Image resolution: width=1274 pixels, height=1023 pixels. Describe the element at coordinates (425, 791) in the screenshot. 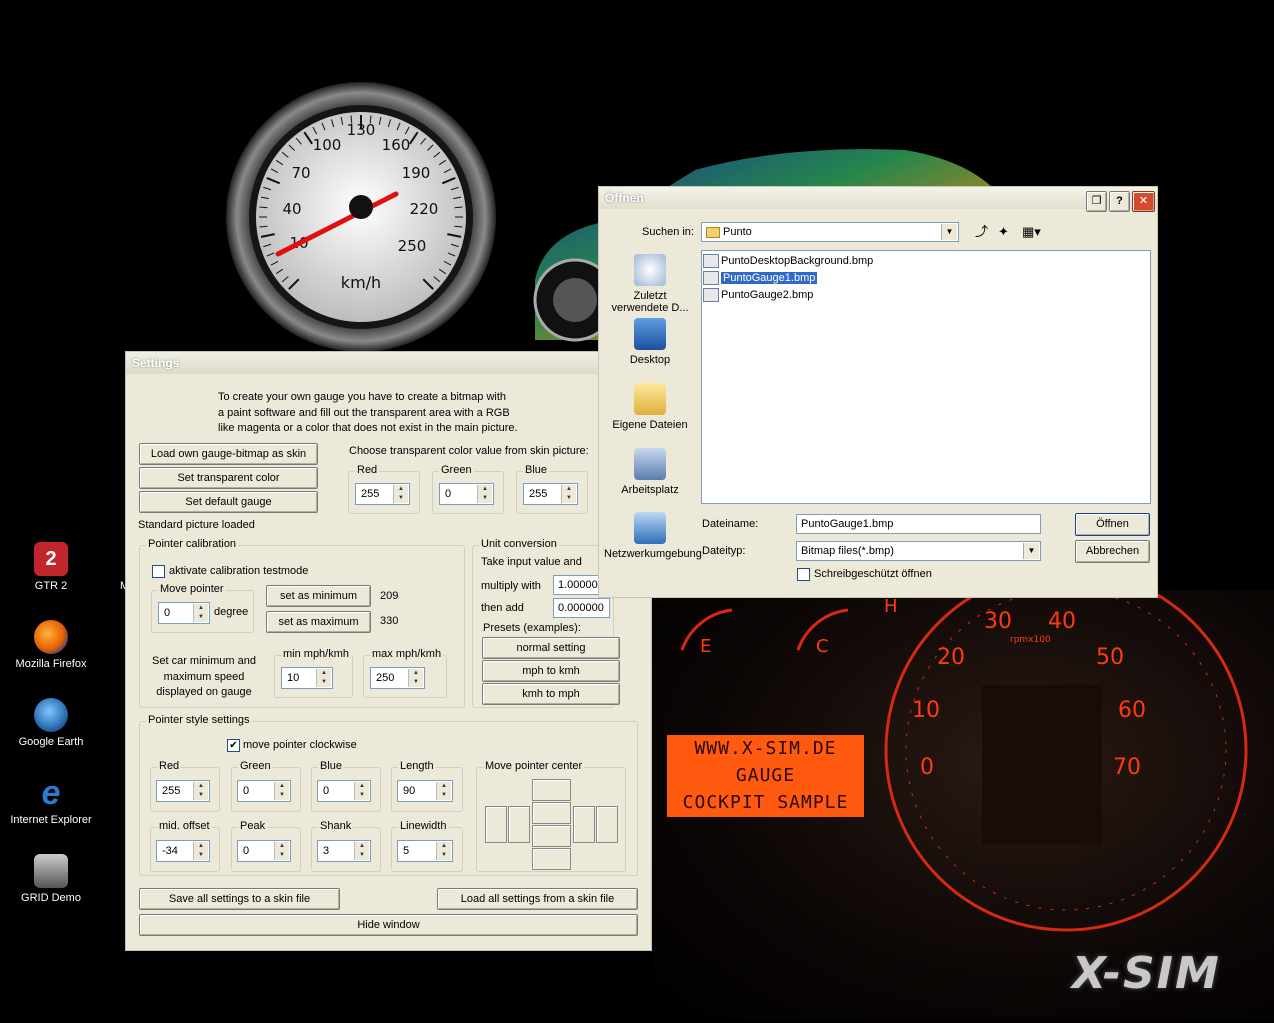

I see `style-length-spinbox: 90 ▲ ▼` at that location.